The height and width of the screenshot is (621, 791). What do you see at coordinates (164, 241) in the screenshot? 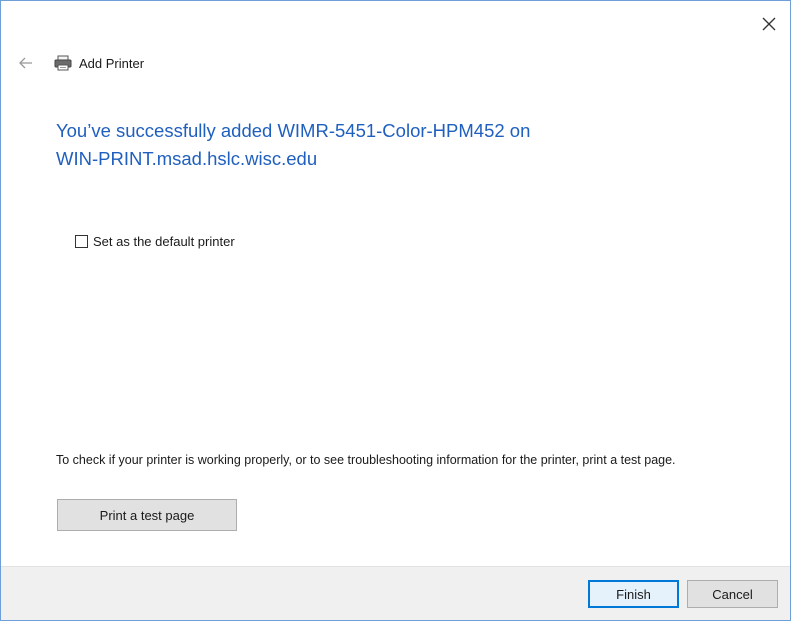
I see `default-printer-label: Set as the default printer` at bounding box center [164, 241].